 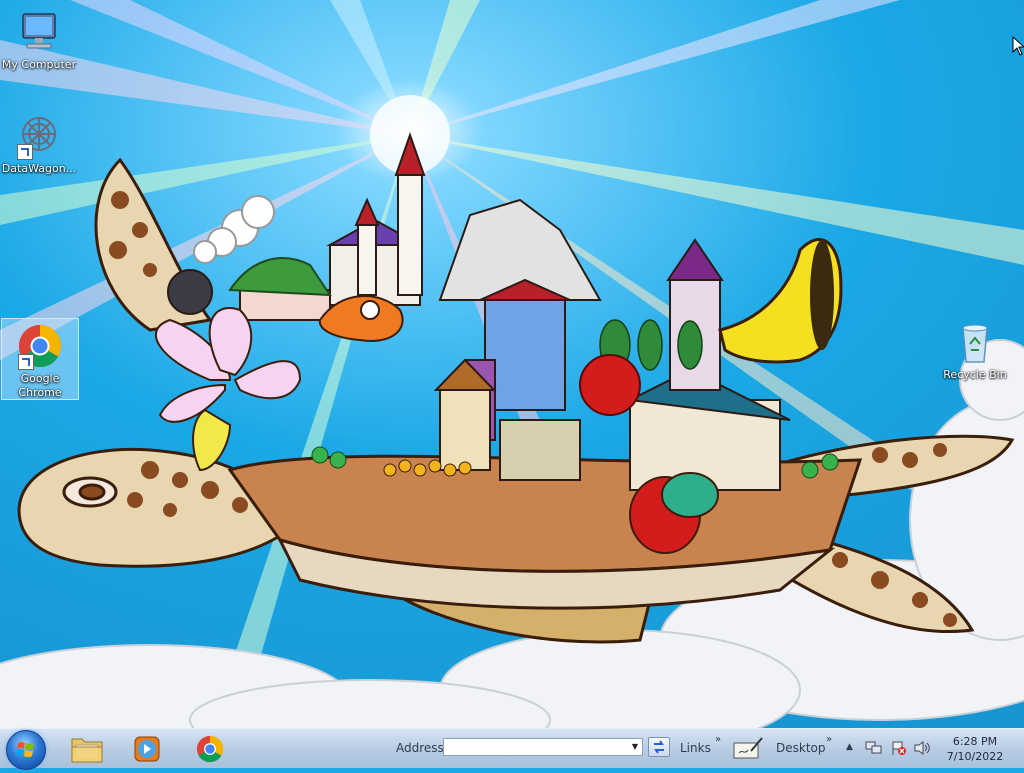 I want to click on taskbar-pin-media-player, so click(x=147, y=749).